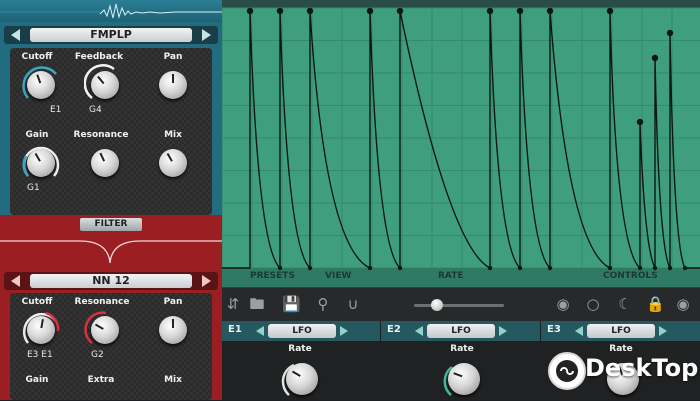 Image resolution: width=700 pixels, height=401 pixels. What do you see at coordinates (105, 85) in the screenshot?
I see `feedback-knob` at bounding box center [105, 85].